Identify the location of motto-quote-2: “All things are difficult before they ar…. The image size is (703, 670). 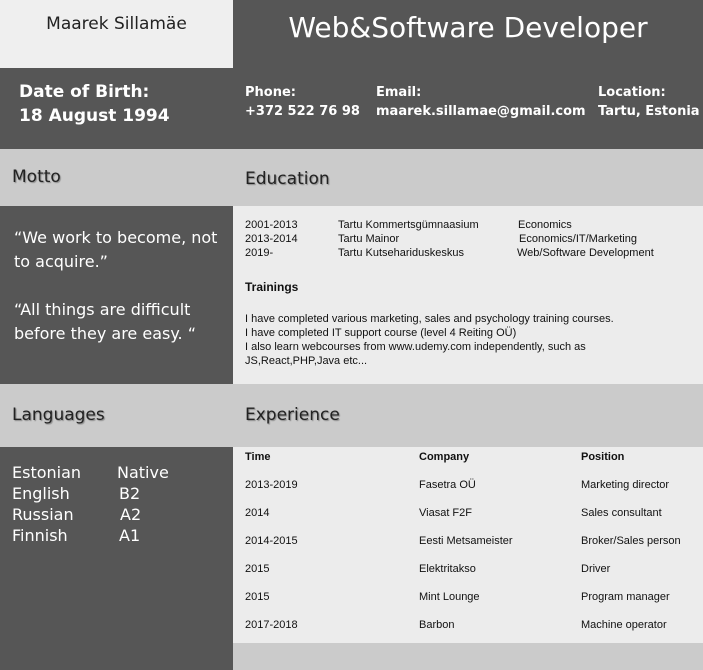
(105, 321).